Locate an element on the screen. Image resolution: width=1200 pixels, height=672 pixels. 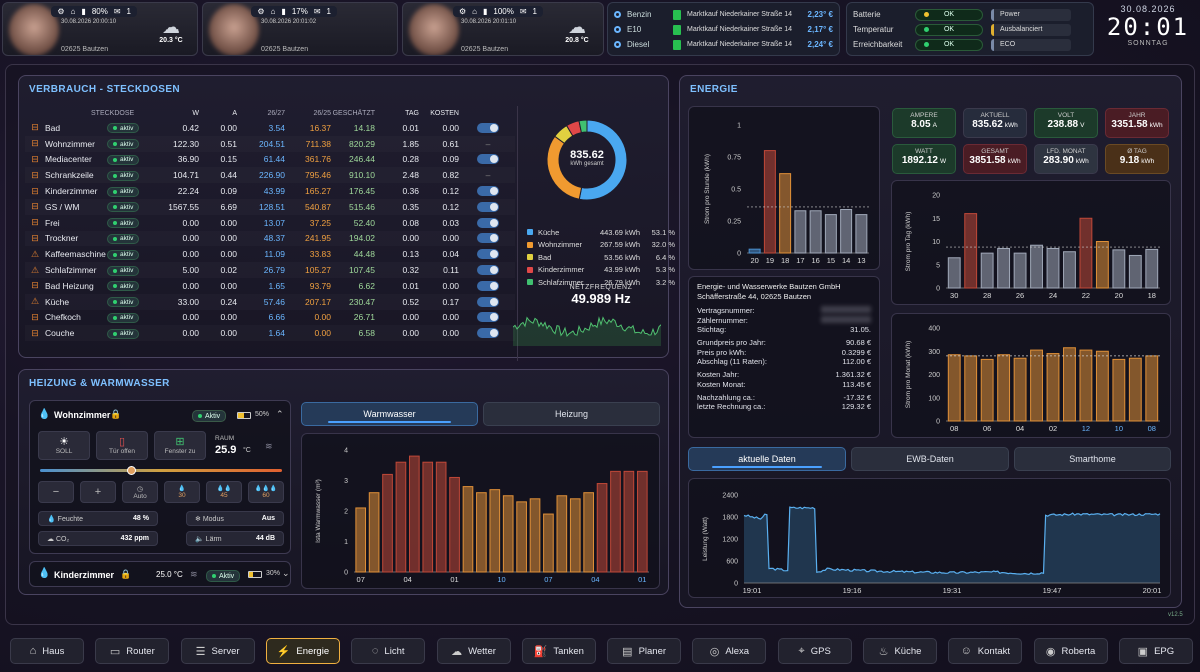
cell-k: 0.82 is located at coordinates (450, 175).